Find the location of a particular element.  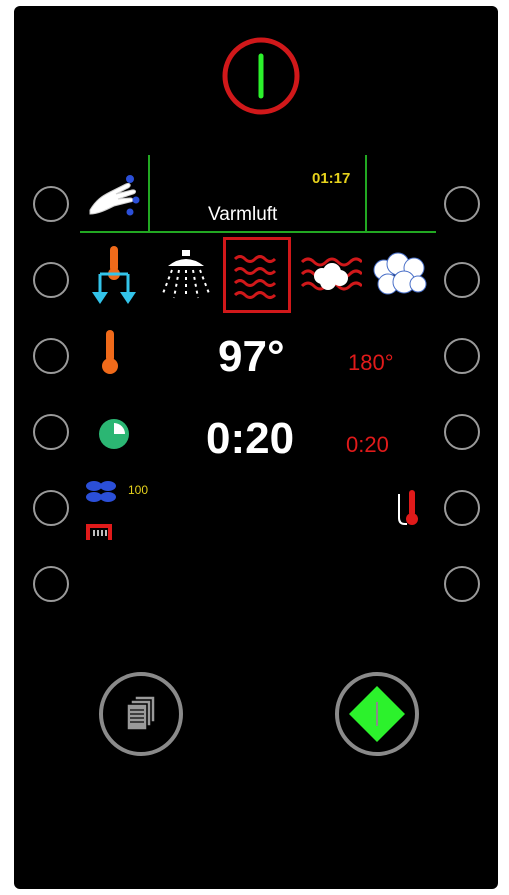

mode-steam-shower is located at coordinates (186, 275).